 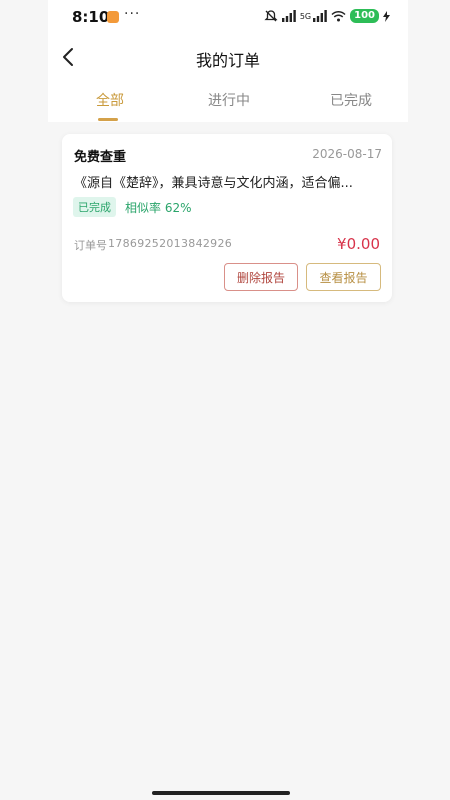 What do you see at coordinates (90, 245) in the screenshot?
I see `order-number-label: 订单号` at bounding box center [90, 245].